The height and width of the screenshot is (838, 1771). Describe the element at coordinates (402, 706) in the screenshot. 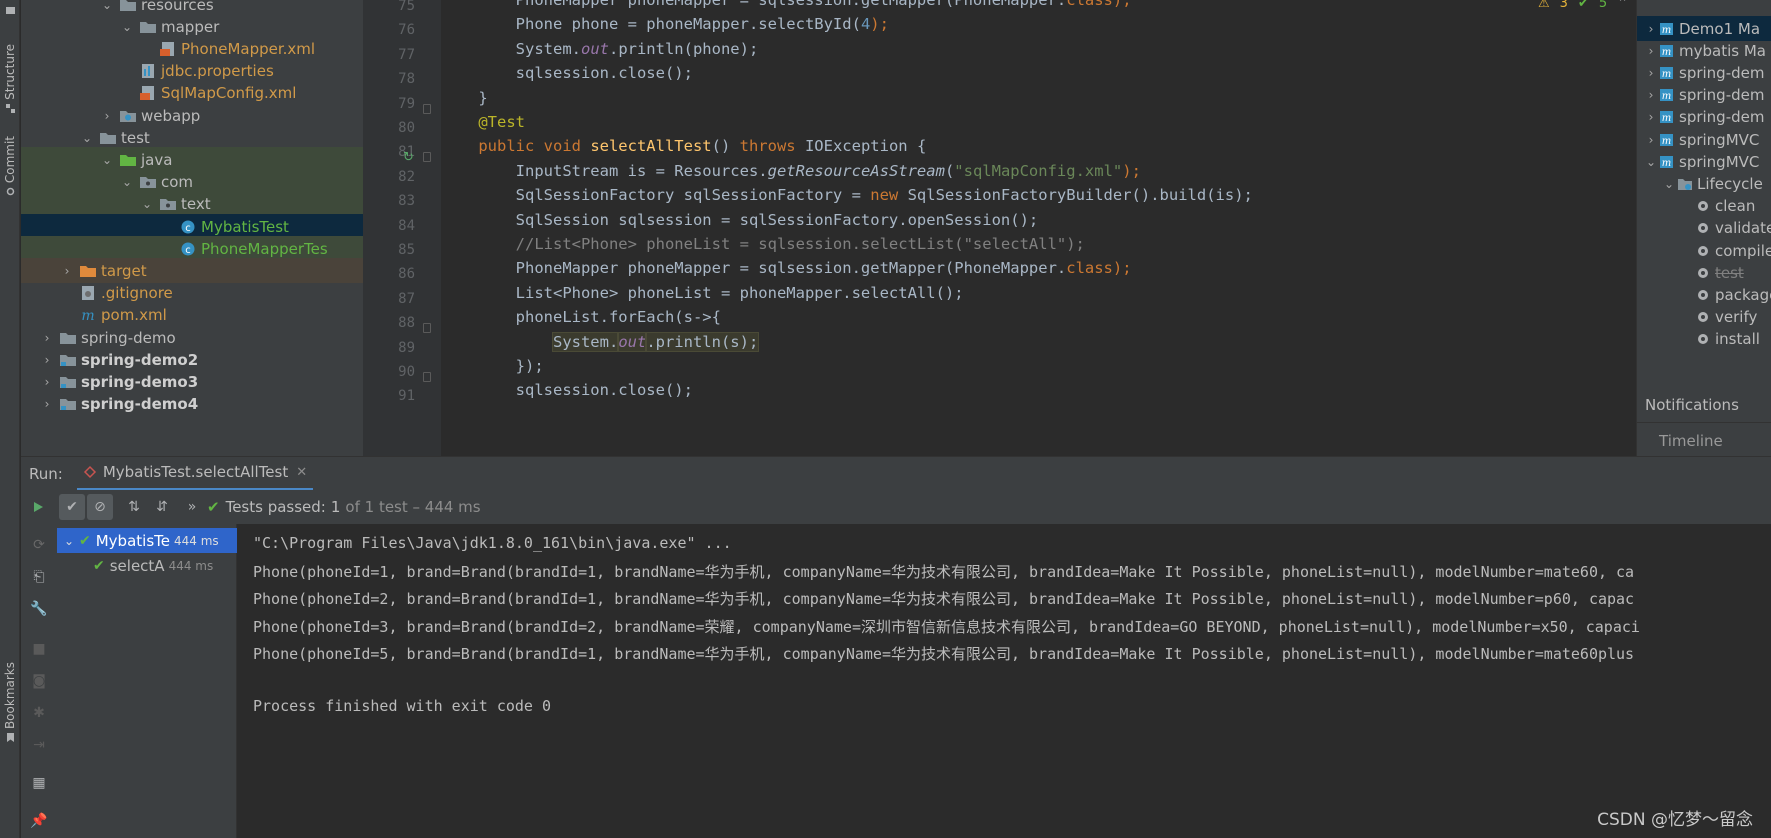

I see `console-line: Process finished with exit code 0` at that location.